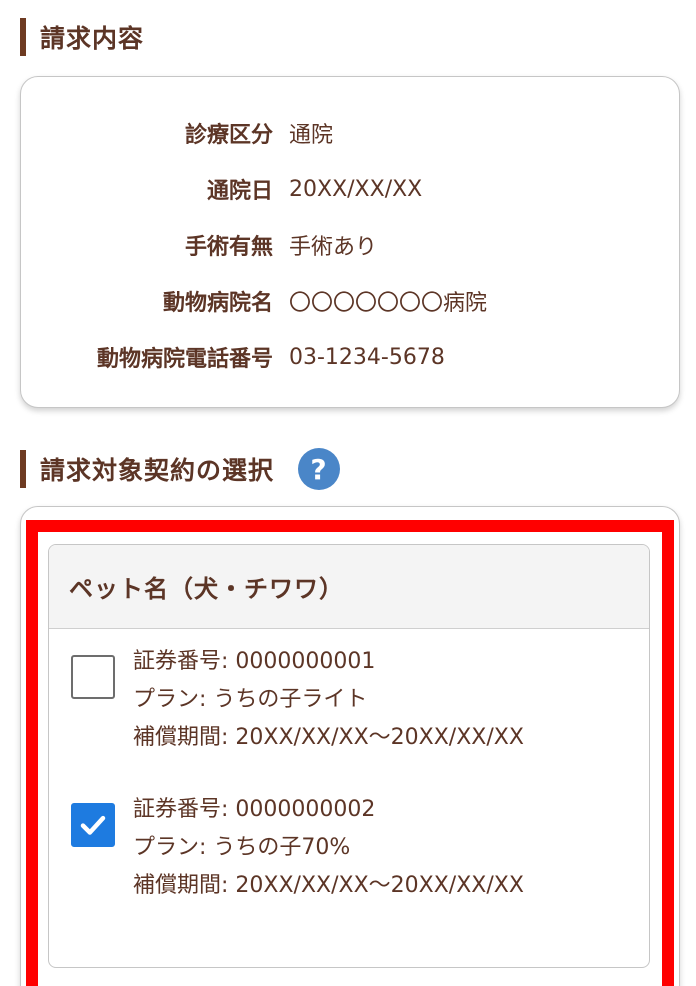 This screenshot has width=696, height=986. Describe the element at coordinates (228, 135) in the screenshot. I see `billing-row-label: 診療区分` at that location.